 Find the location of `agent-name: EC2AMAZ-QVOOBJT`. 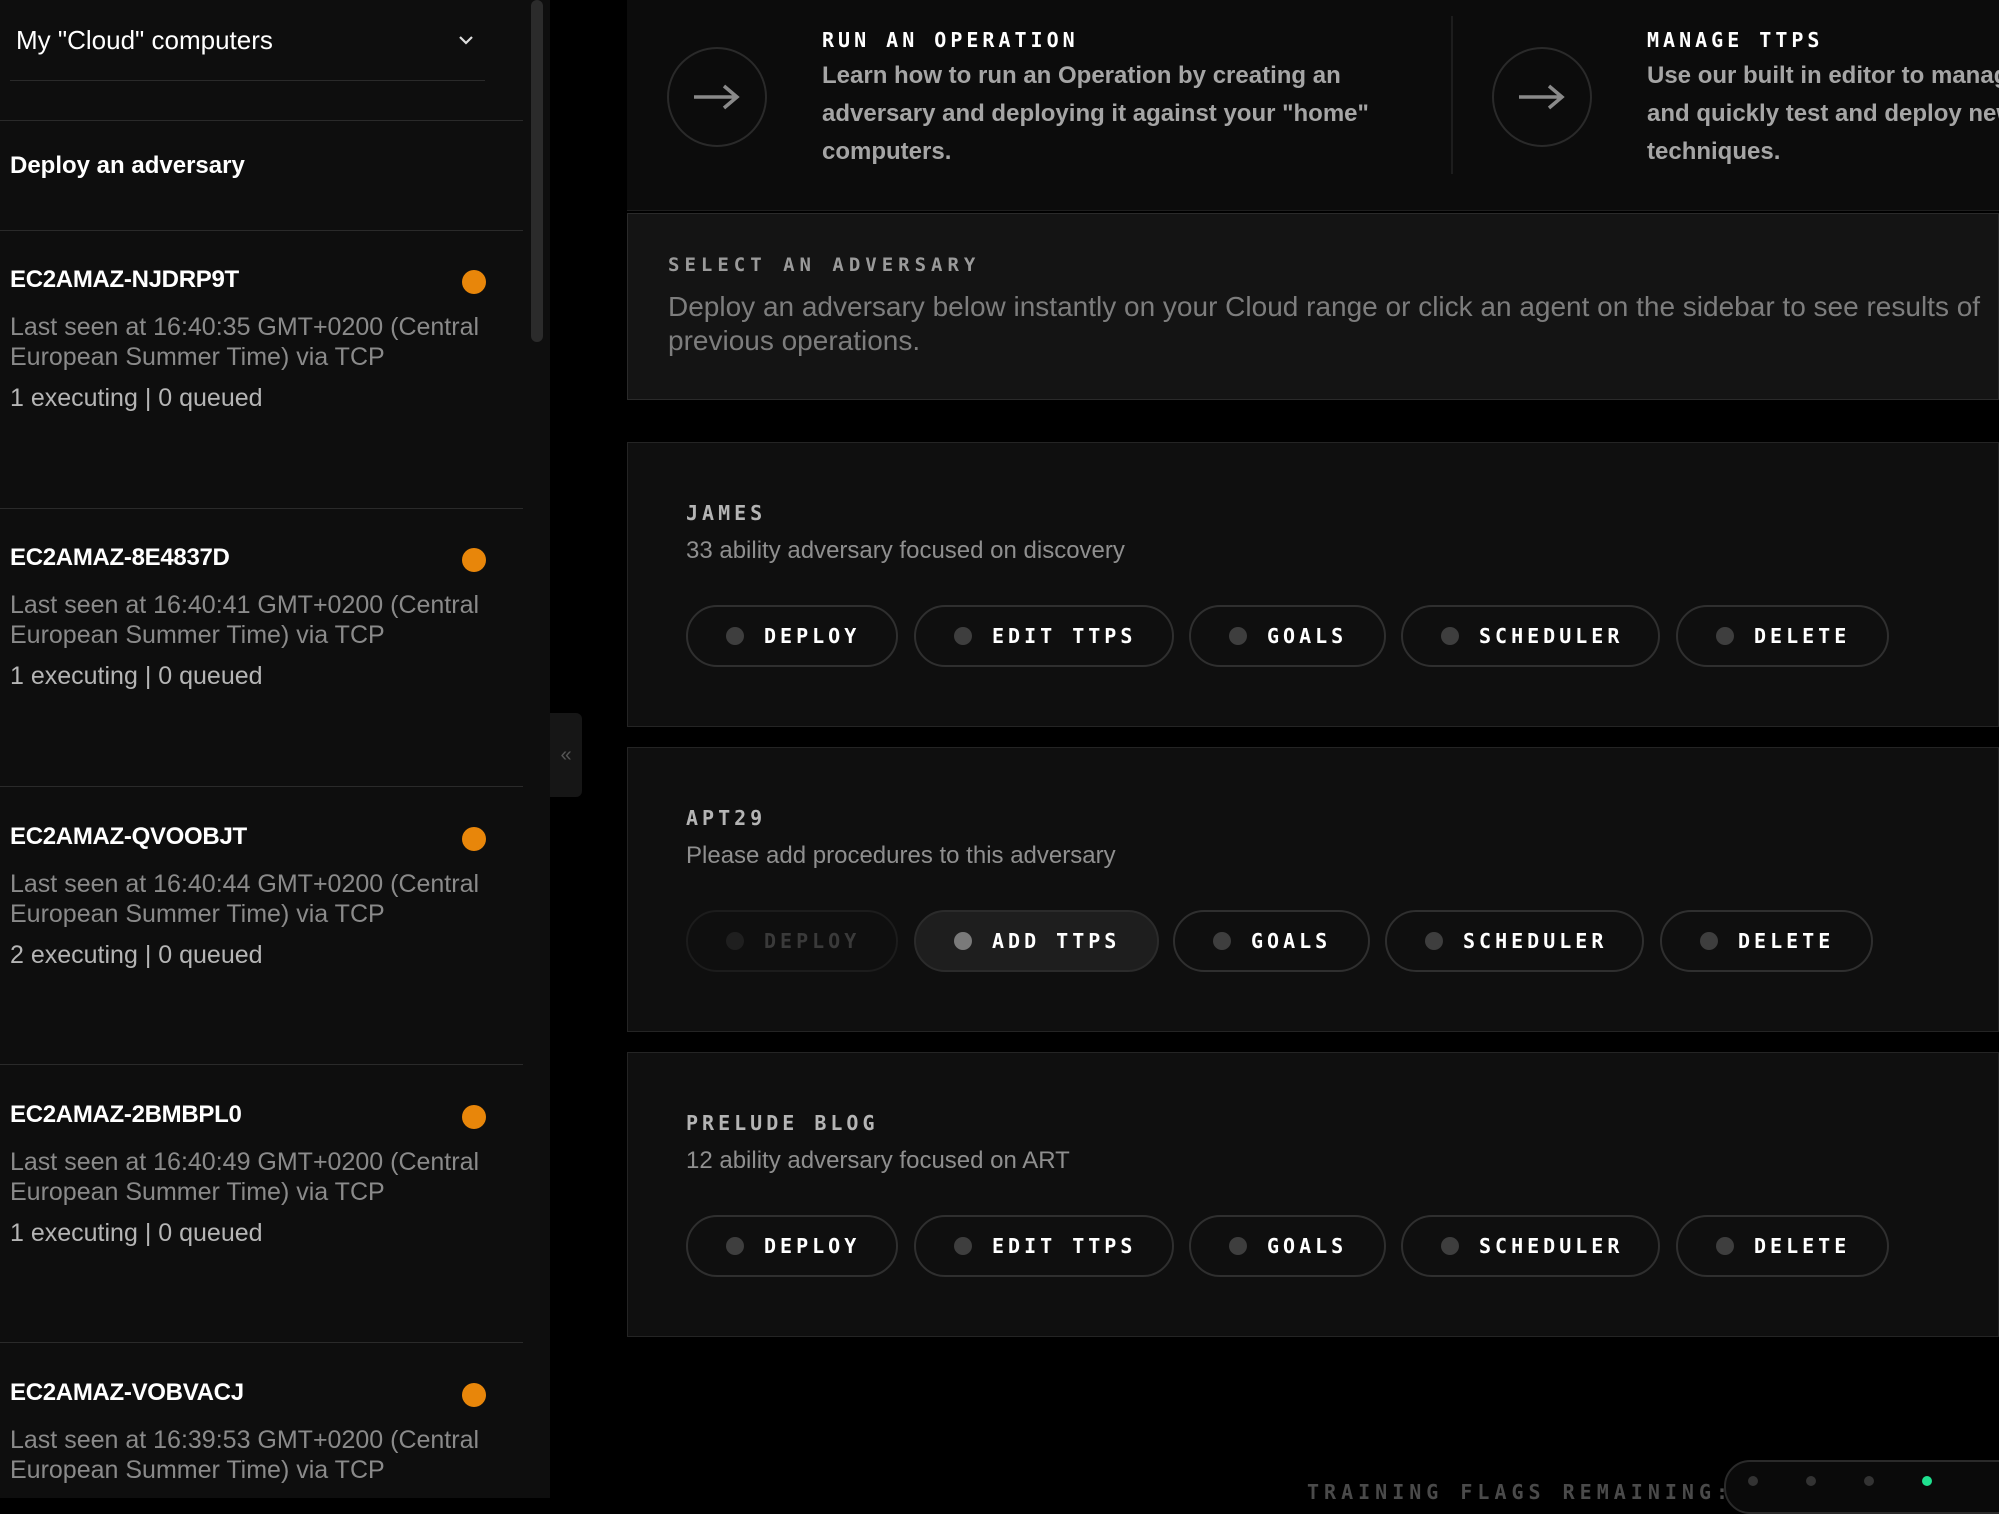

agent-name: EC2AMAZ-QVOOBJT is located at coordinates (128, 836).